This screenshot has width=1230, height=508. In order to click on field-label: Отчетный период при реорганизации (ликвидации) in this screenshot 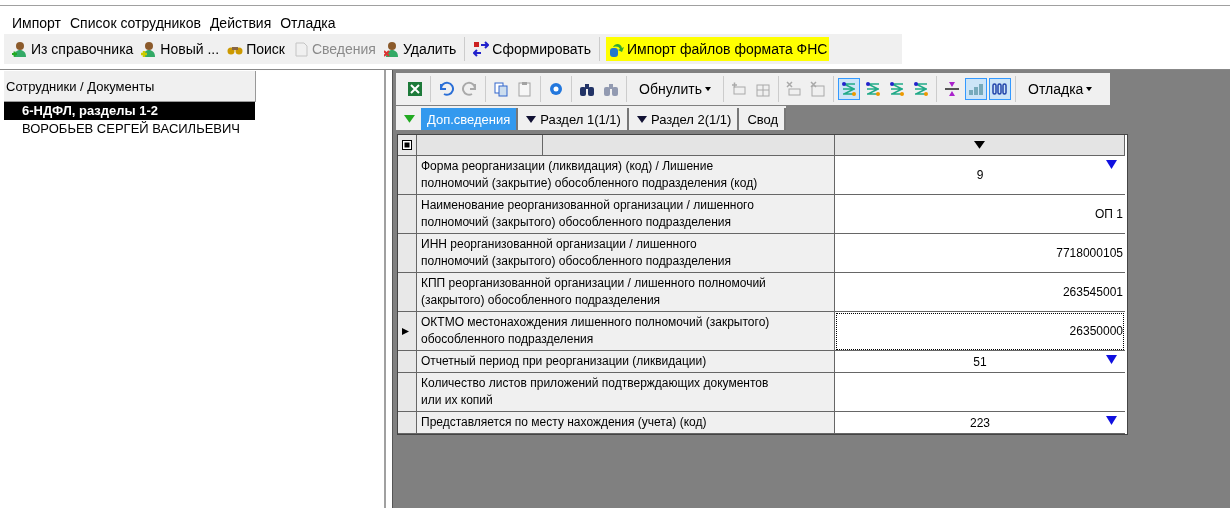, I will do `click(626, 362)`.